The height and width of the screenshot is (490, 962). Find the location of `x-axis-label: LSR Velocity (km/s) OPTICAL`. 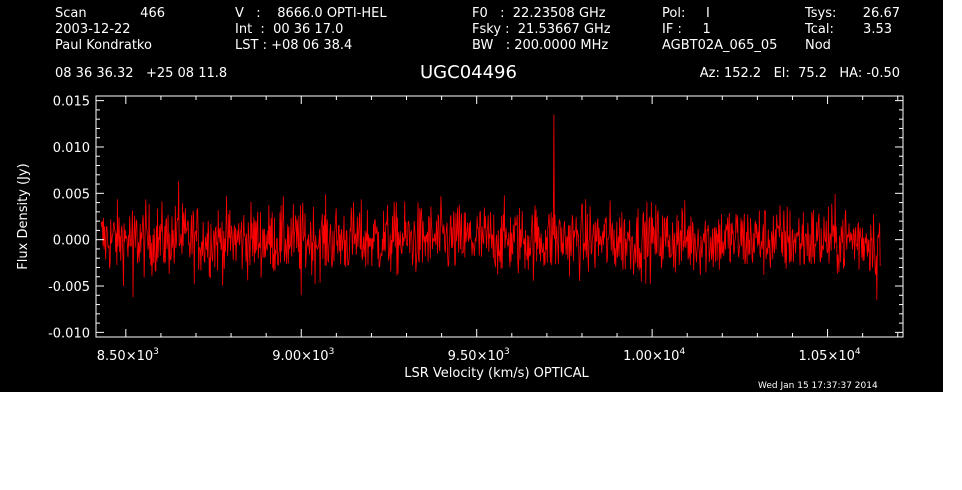

x-axis-label: LSR Velocity (km/s) OPTICAL is located at coordinates (496, 373).